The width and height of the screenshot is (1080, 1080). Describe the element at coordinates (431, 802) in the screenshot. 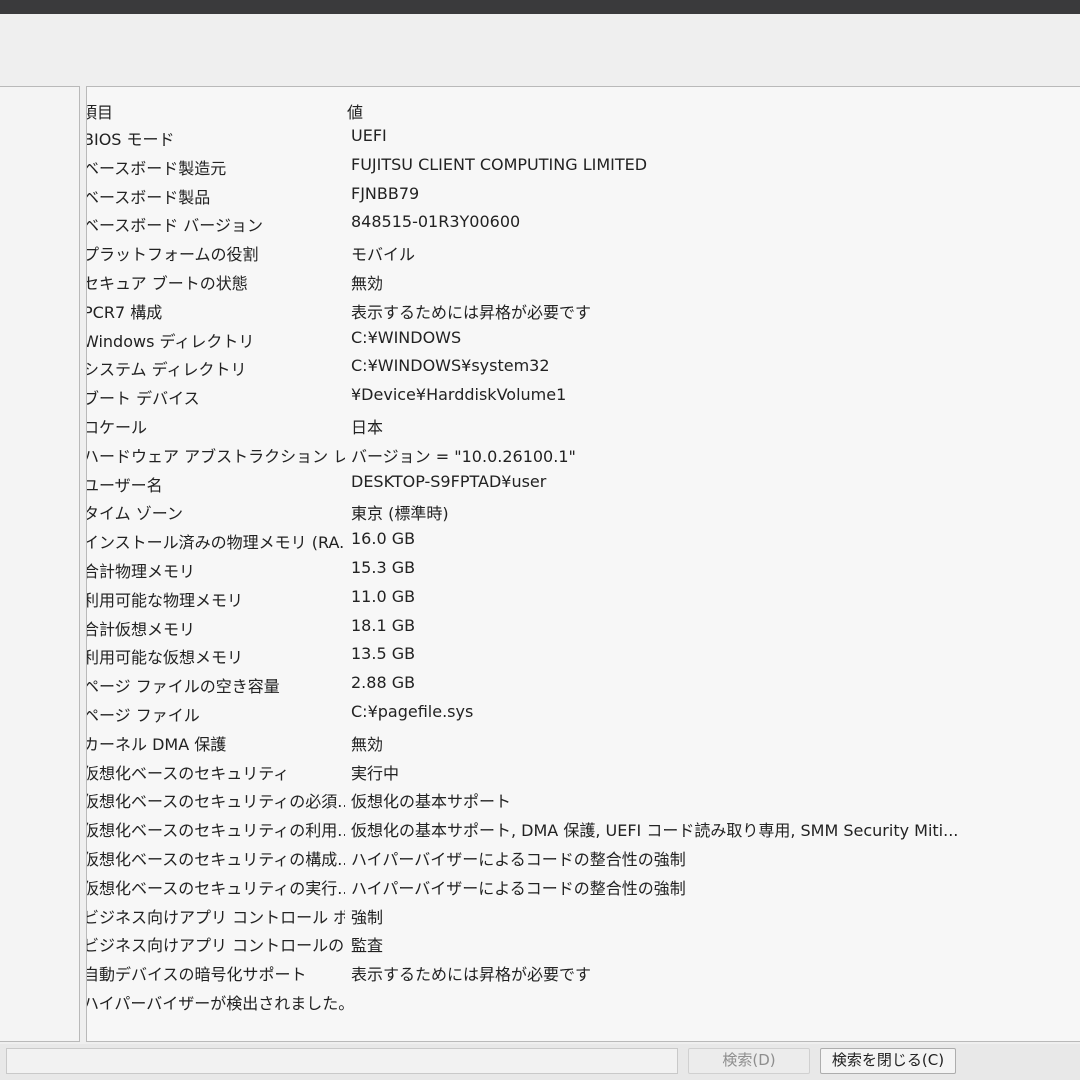

I see `row-item-value: 仮想化の基本サポート` at that location.